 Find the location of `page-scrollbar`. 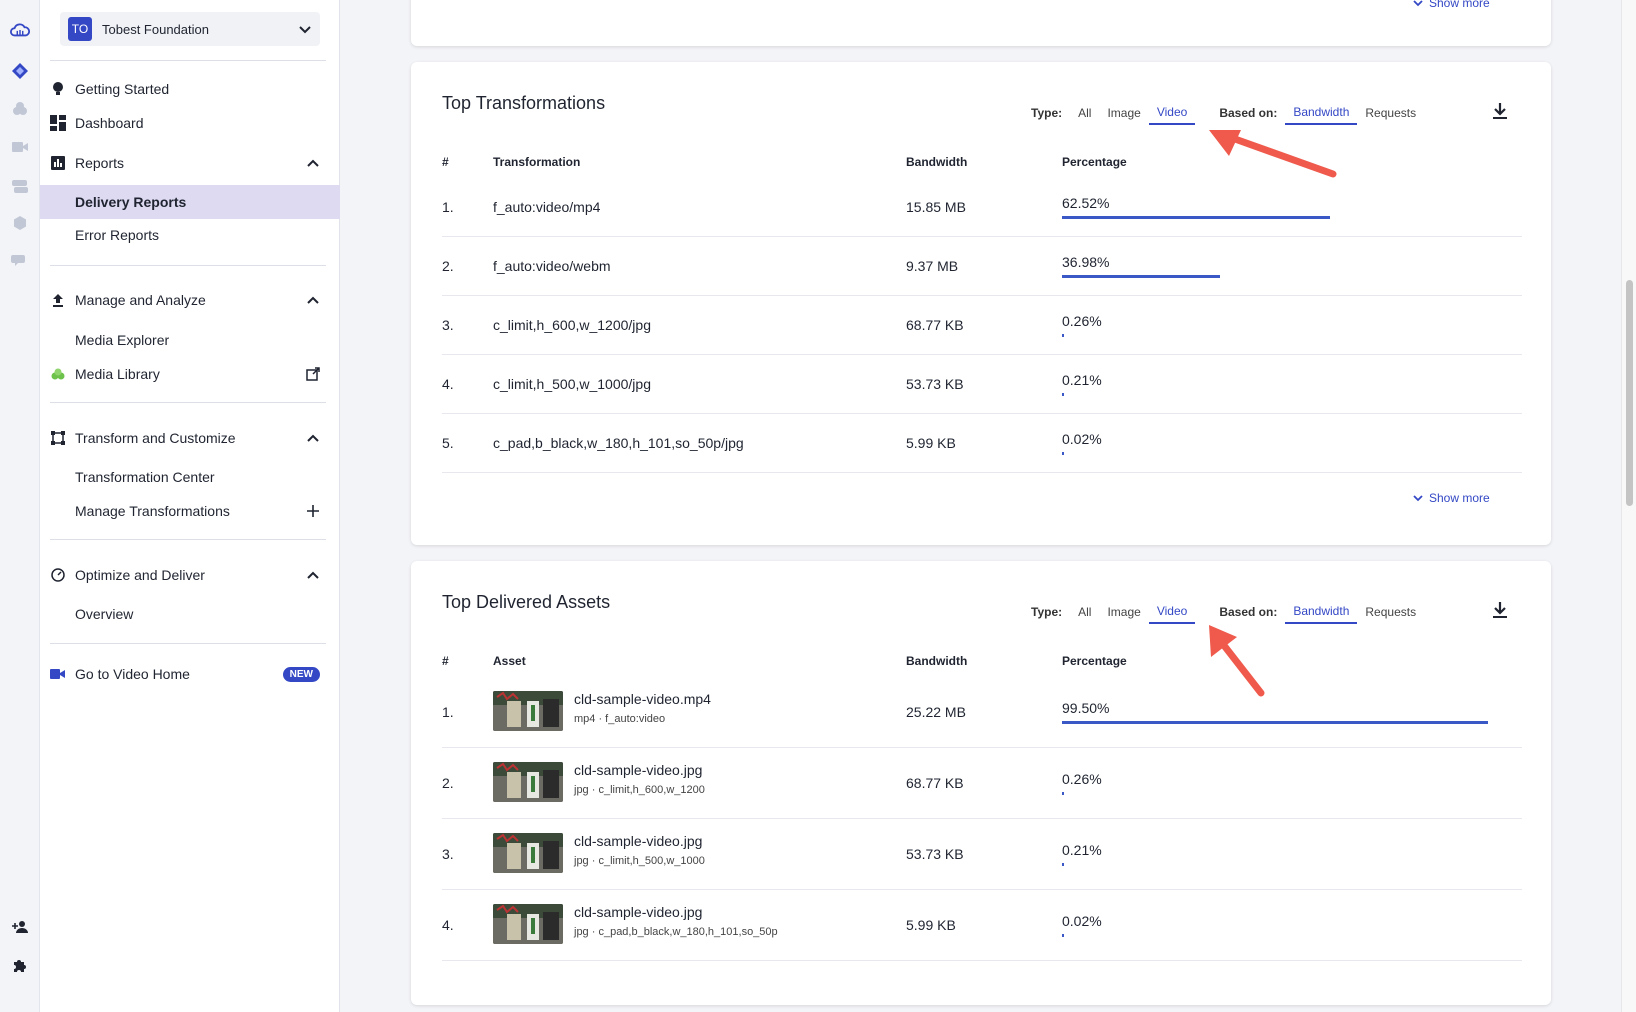

page-scrollbar is located at coordinates (1628, 506).